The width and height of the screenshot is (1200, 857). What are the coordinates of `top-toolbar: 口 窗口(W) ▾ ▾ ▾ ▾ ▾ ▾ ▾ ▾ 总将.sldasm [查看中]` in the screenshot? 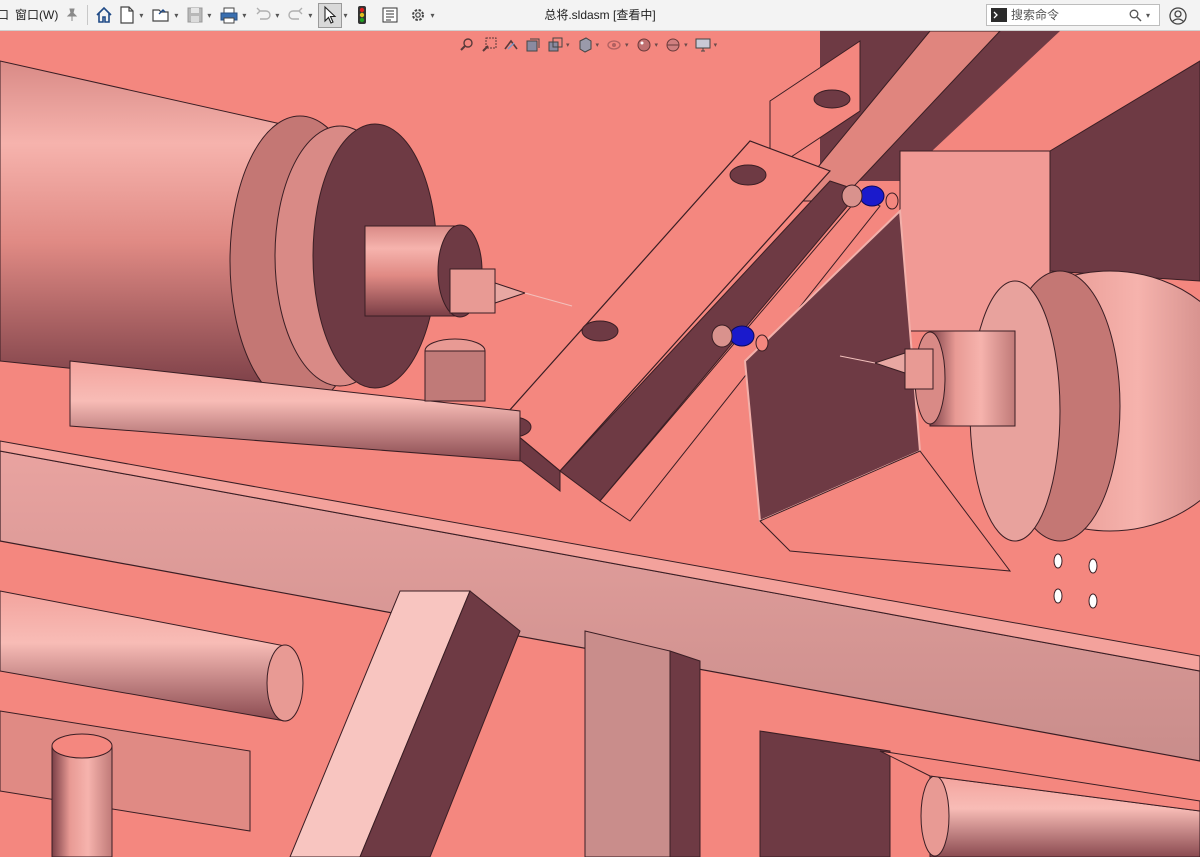 It's located at (600, 15).